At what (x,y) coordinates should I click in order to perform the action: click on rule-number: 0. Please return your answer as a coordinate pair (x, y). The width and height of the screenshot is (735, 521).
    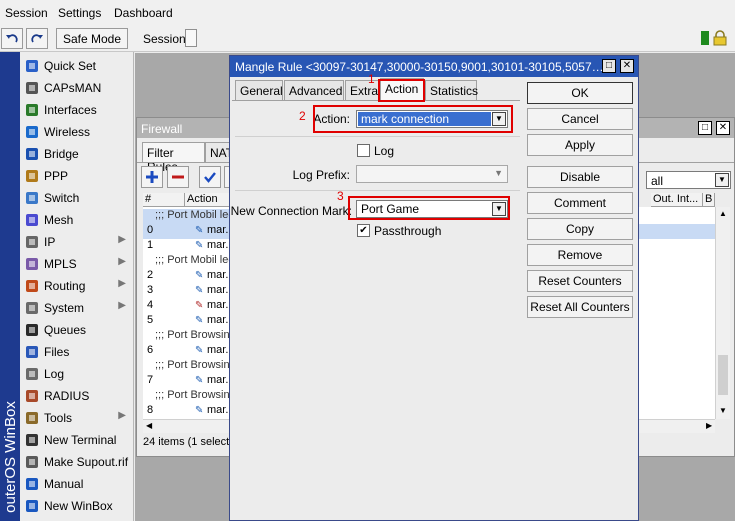
    Looking at the image, I should click on (150, 230).